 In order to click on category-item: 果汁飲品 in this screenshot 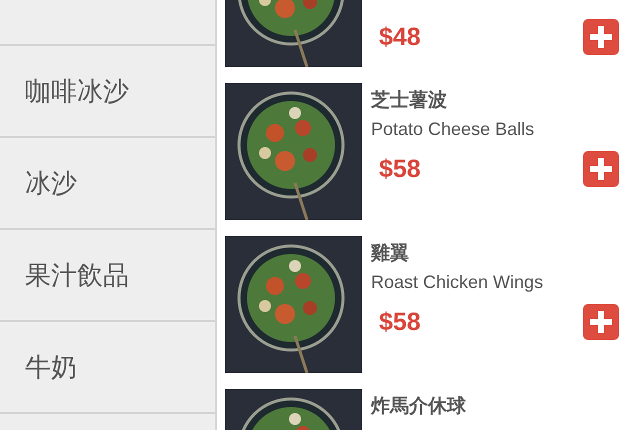, I will do `click(107, 276)`.